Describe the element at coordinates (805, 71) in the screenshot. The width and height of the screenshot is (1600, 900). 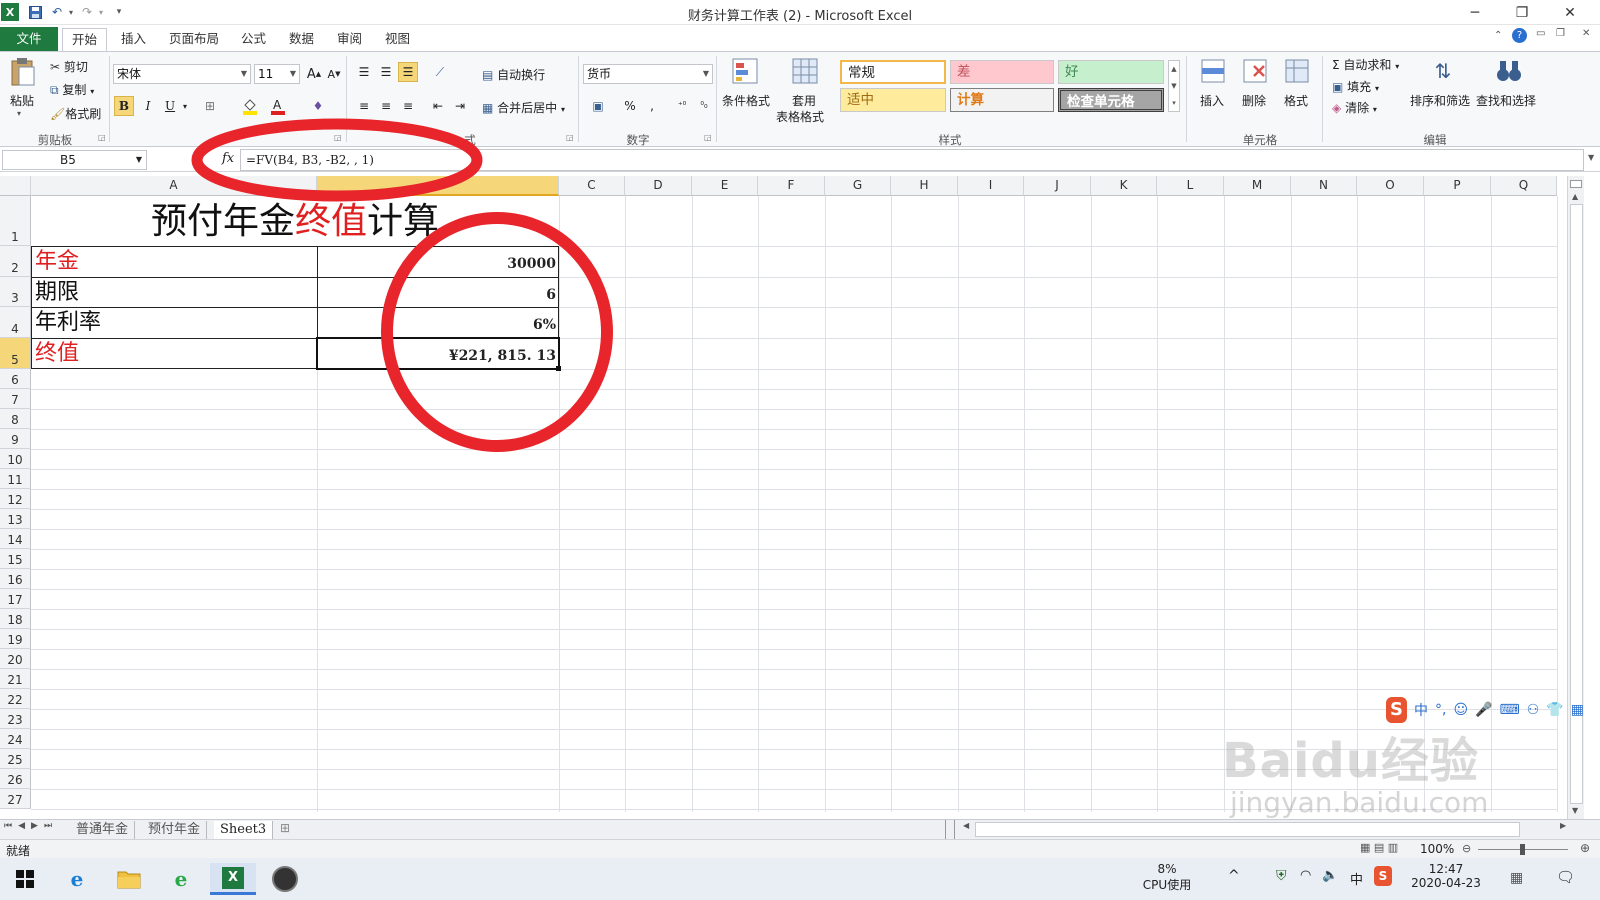
I see `table-format-icon` at that location.